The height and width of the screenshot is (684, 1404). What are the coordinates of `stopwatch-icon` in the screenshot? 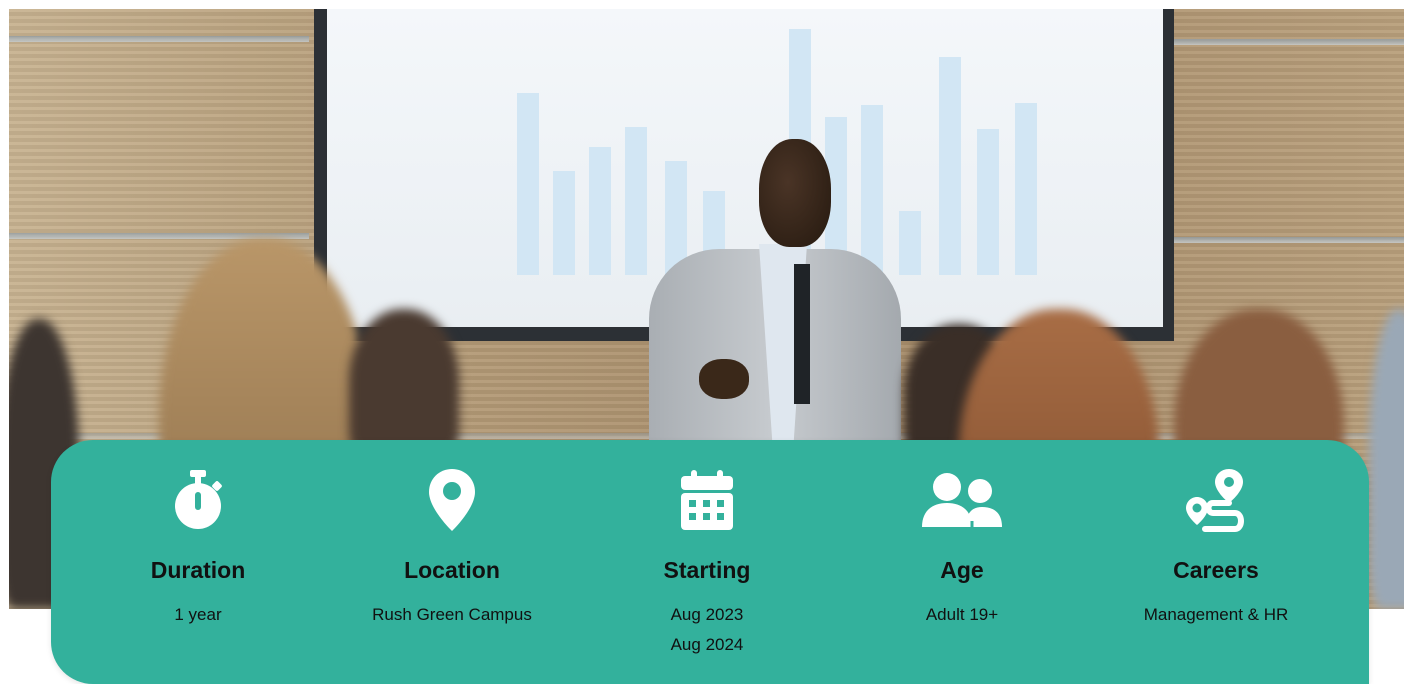 It's located at (198, 500).